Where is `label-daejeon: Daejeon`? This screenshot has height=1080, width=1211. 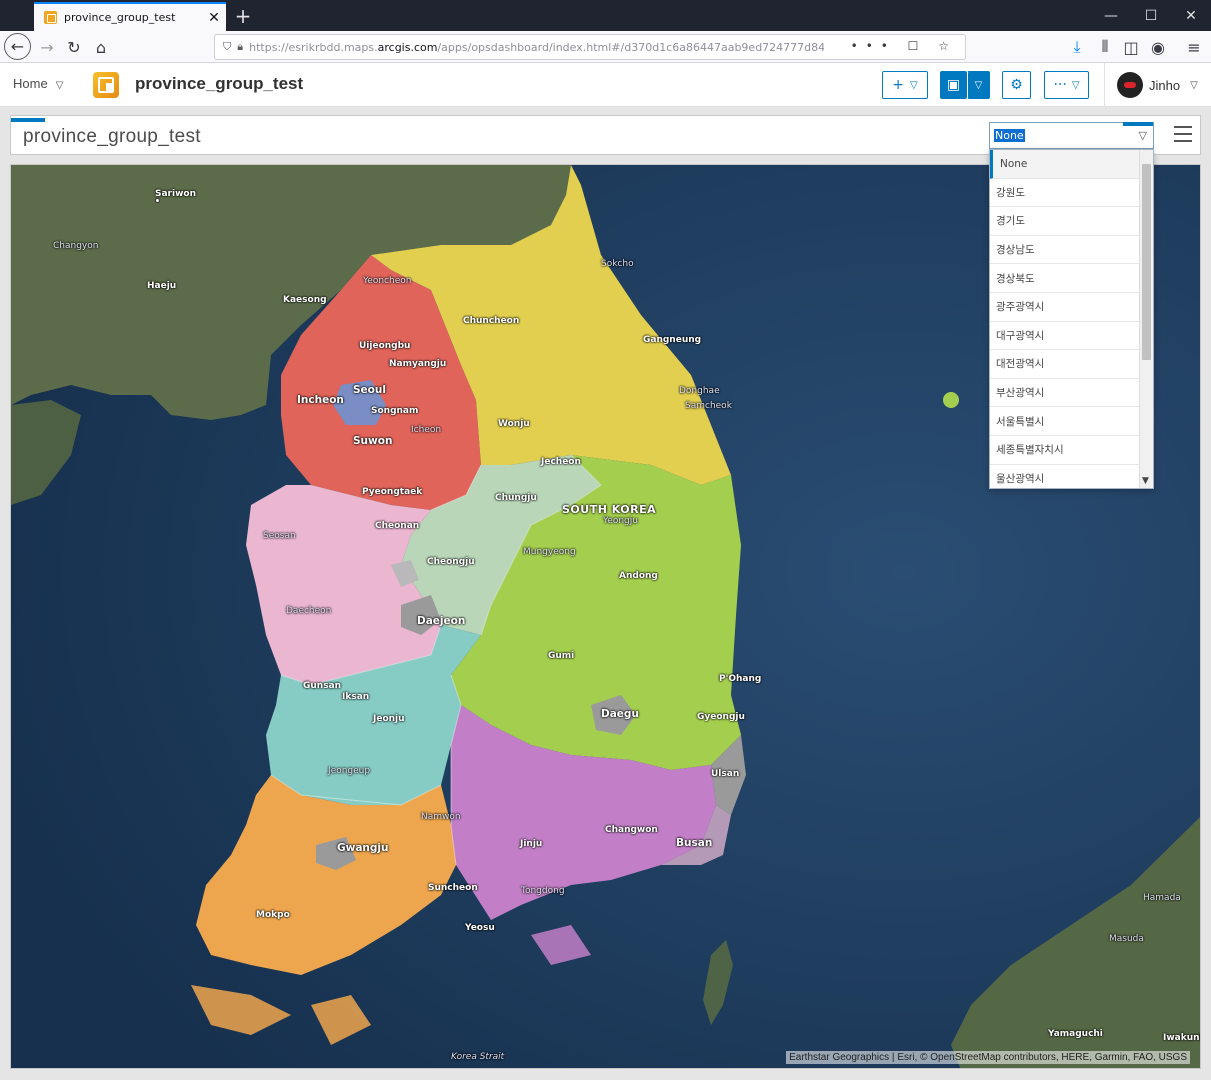 label-daejeon: Daejeon is located at coordinates (441, 621).